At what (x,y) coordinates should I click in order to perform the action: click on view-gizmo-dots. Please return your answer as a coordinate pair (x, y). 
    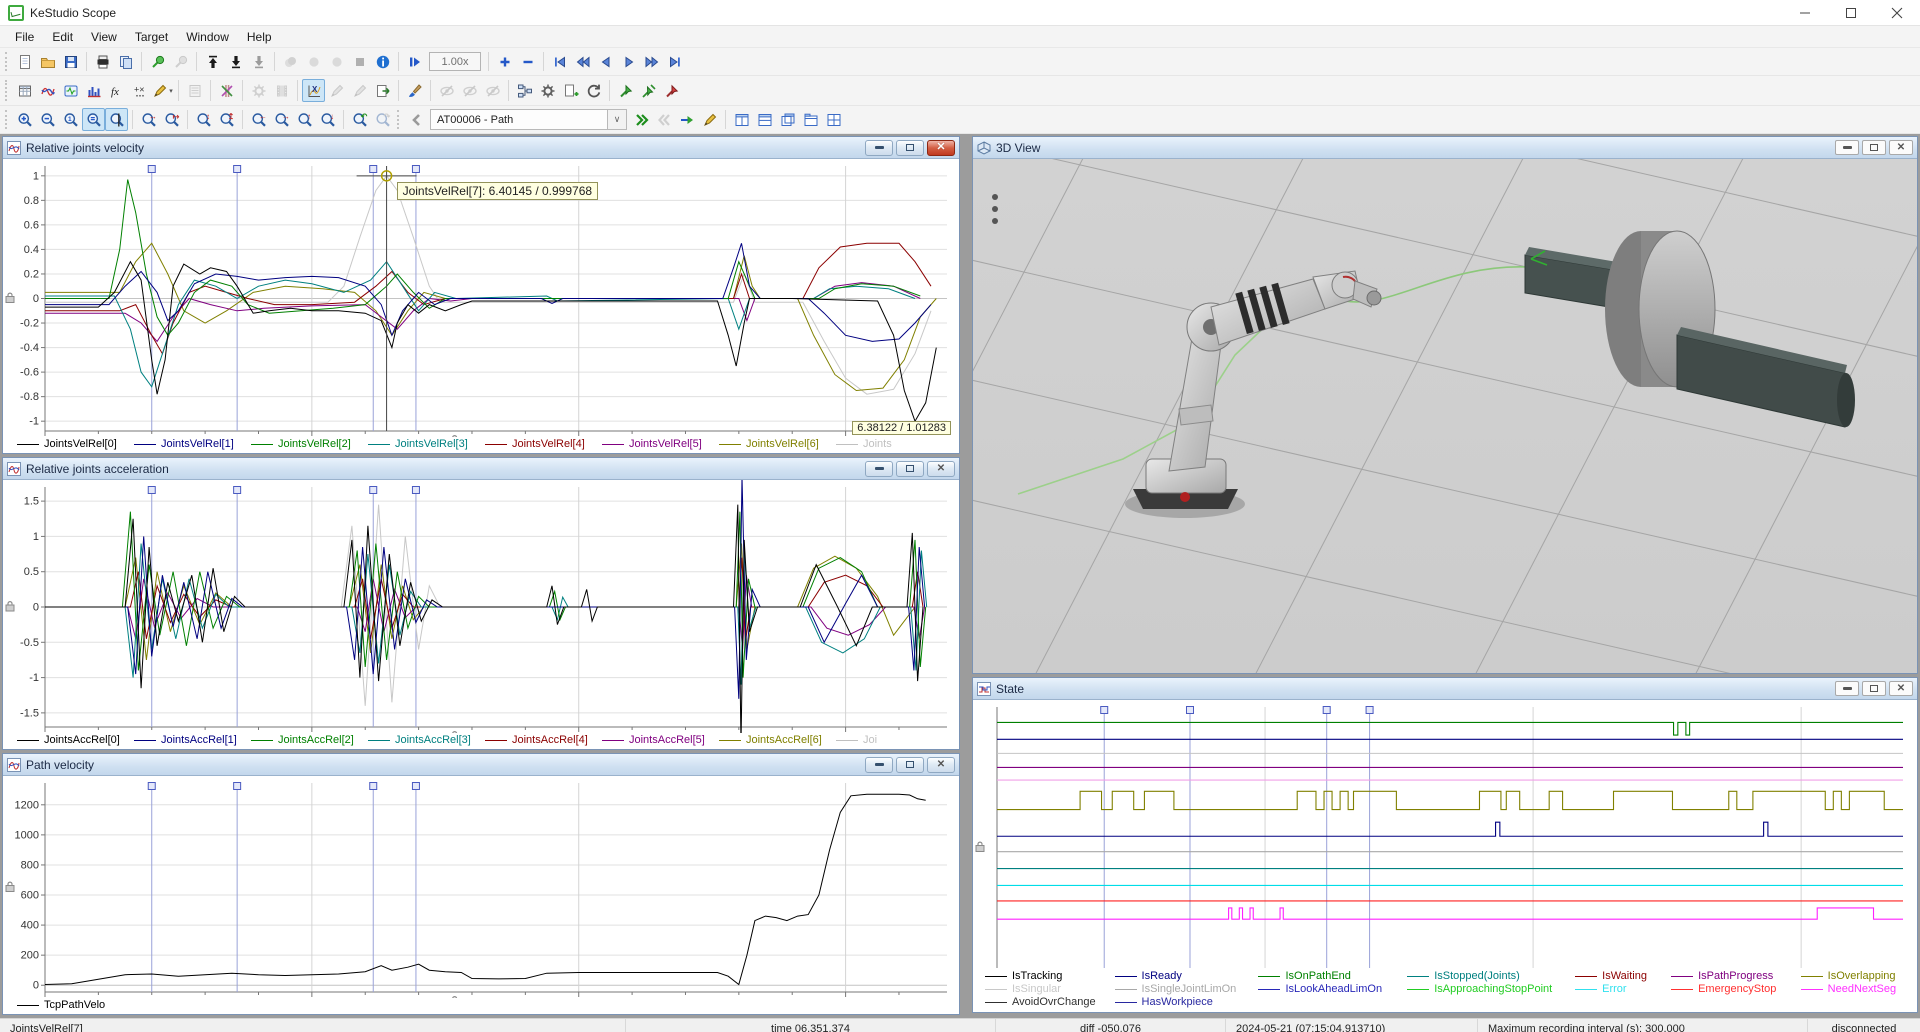
    Looking at the image, I should click on (995, 209).